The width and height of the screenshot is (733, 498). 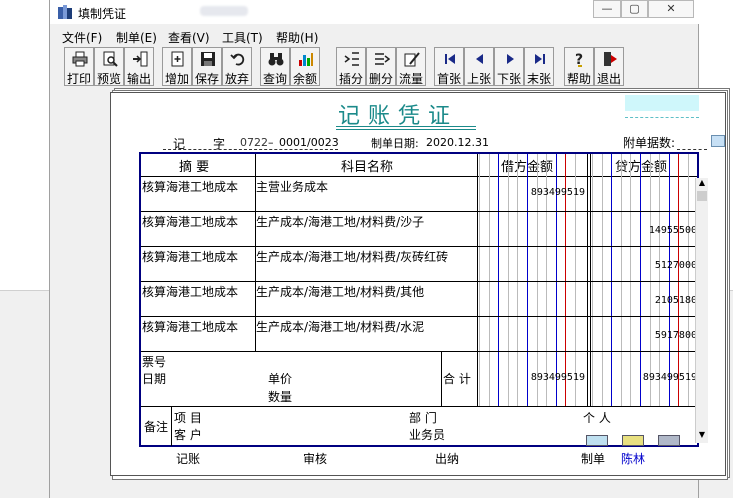 What do you see at coordinates (154, 379) in the screenshot?
I see `date-field-label: 日期` at bounding box center [154, 379].